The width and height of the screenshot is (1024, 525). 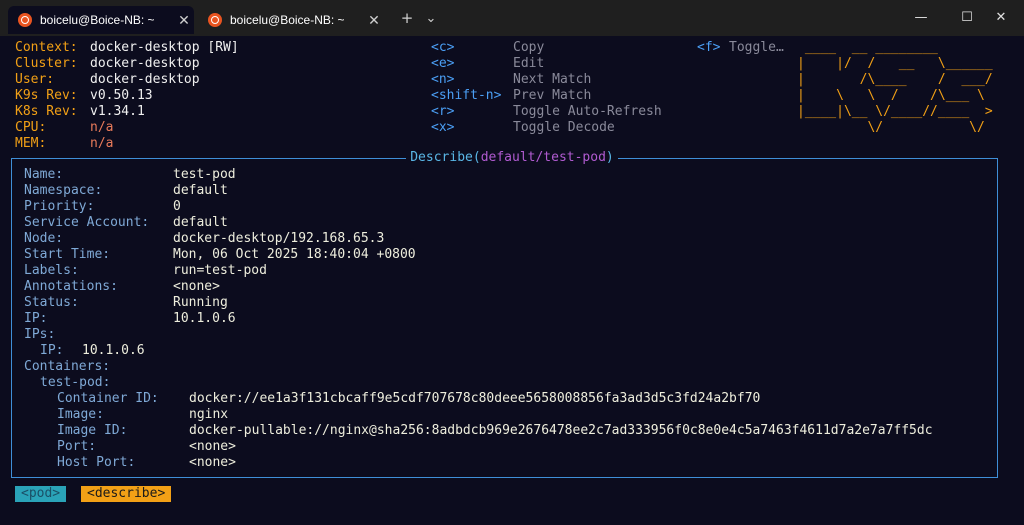 I want to click on shortcut-action: Toggle Auto-Refresh, so click(x=587, y=111).